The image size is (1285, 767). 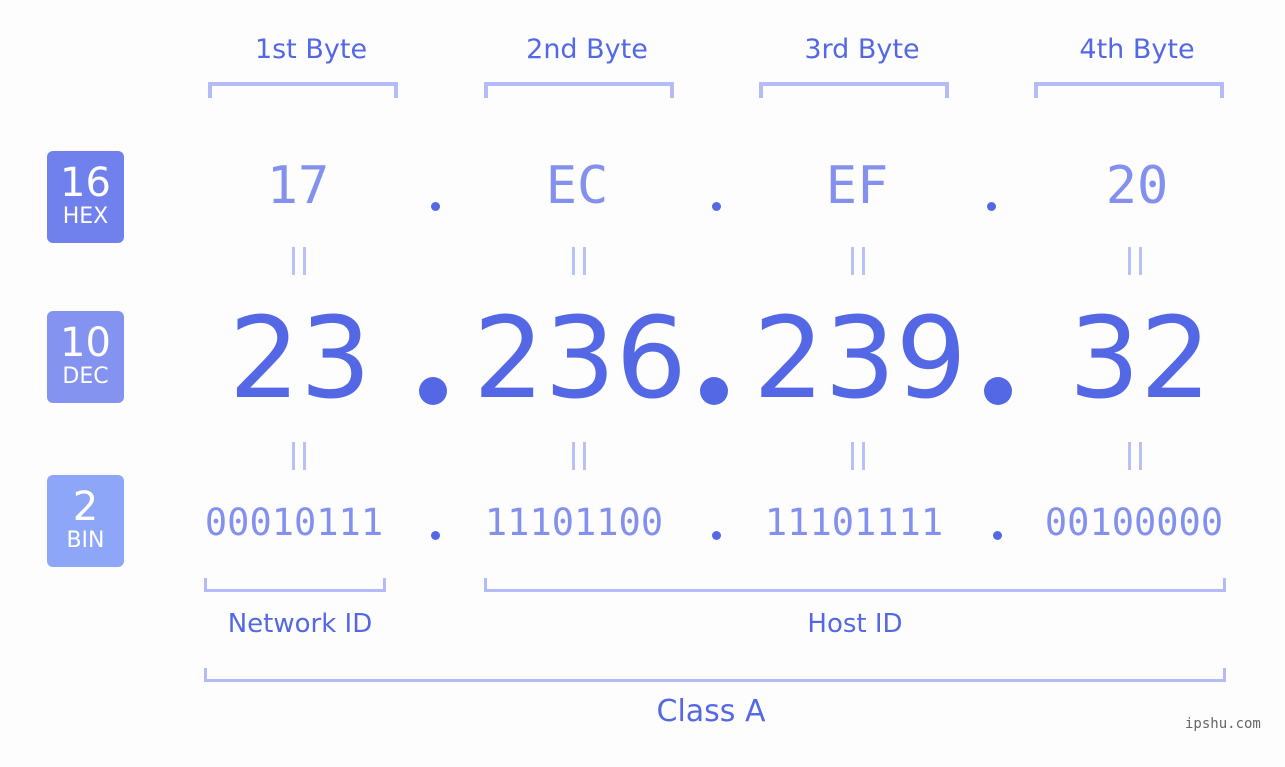 I want to click on hex-badge-unit: HEX, so click(x=85, y=216).